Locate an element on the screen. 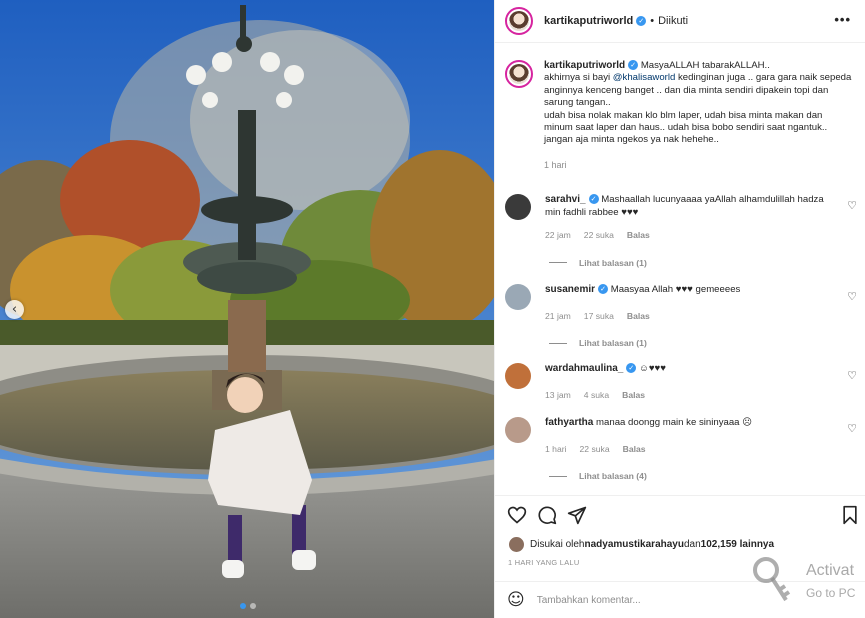 Image resolution: width=865 pixels, height=618 pixels. comment-likes: 4 suka is located at coordinates (596, 395).